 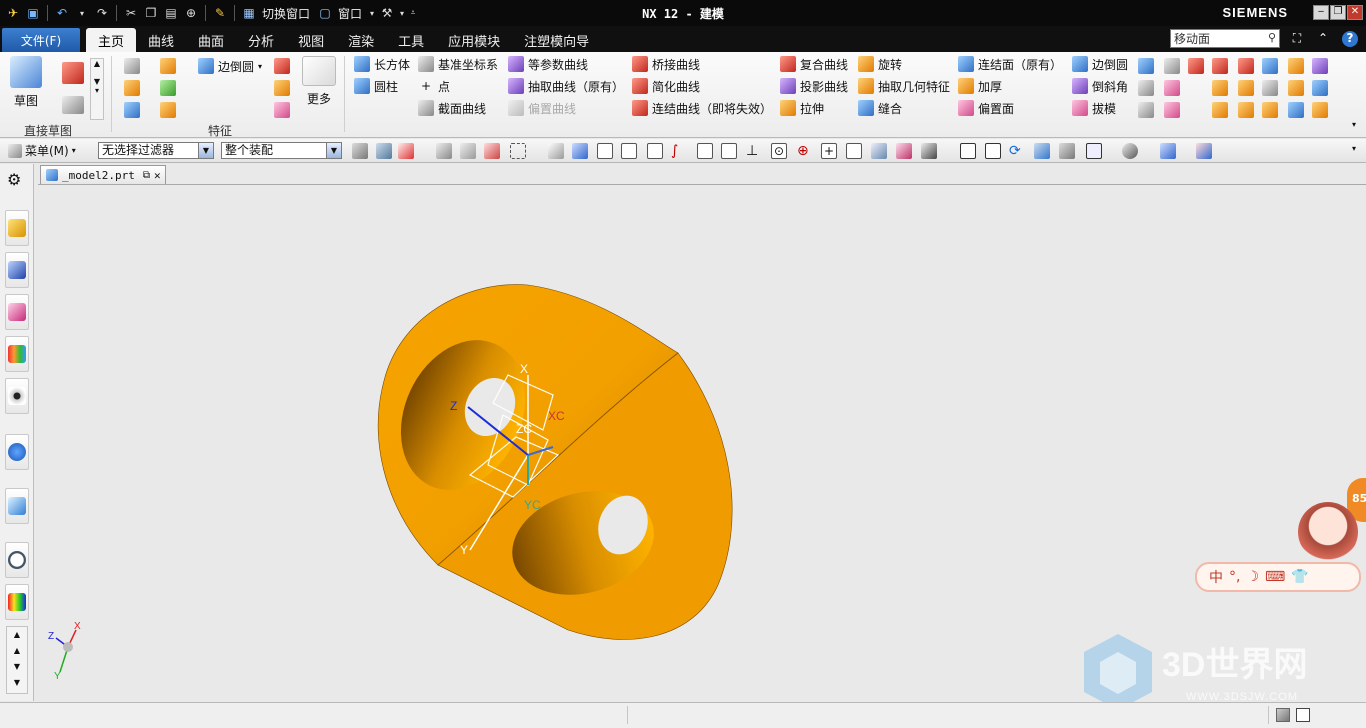 What do you see at coordinates (17, 560) in the screenshot?
I see `history-tab` at bounding box center [17, 560].